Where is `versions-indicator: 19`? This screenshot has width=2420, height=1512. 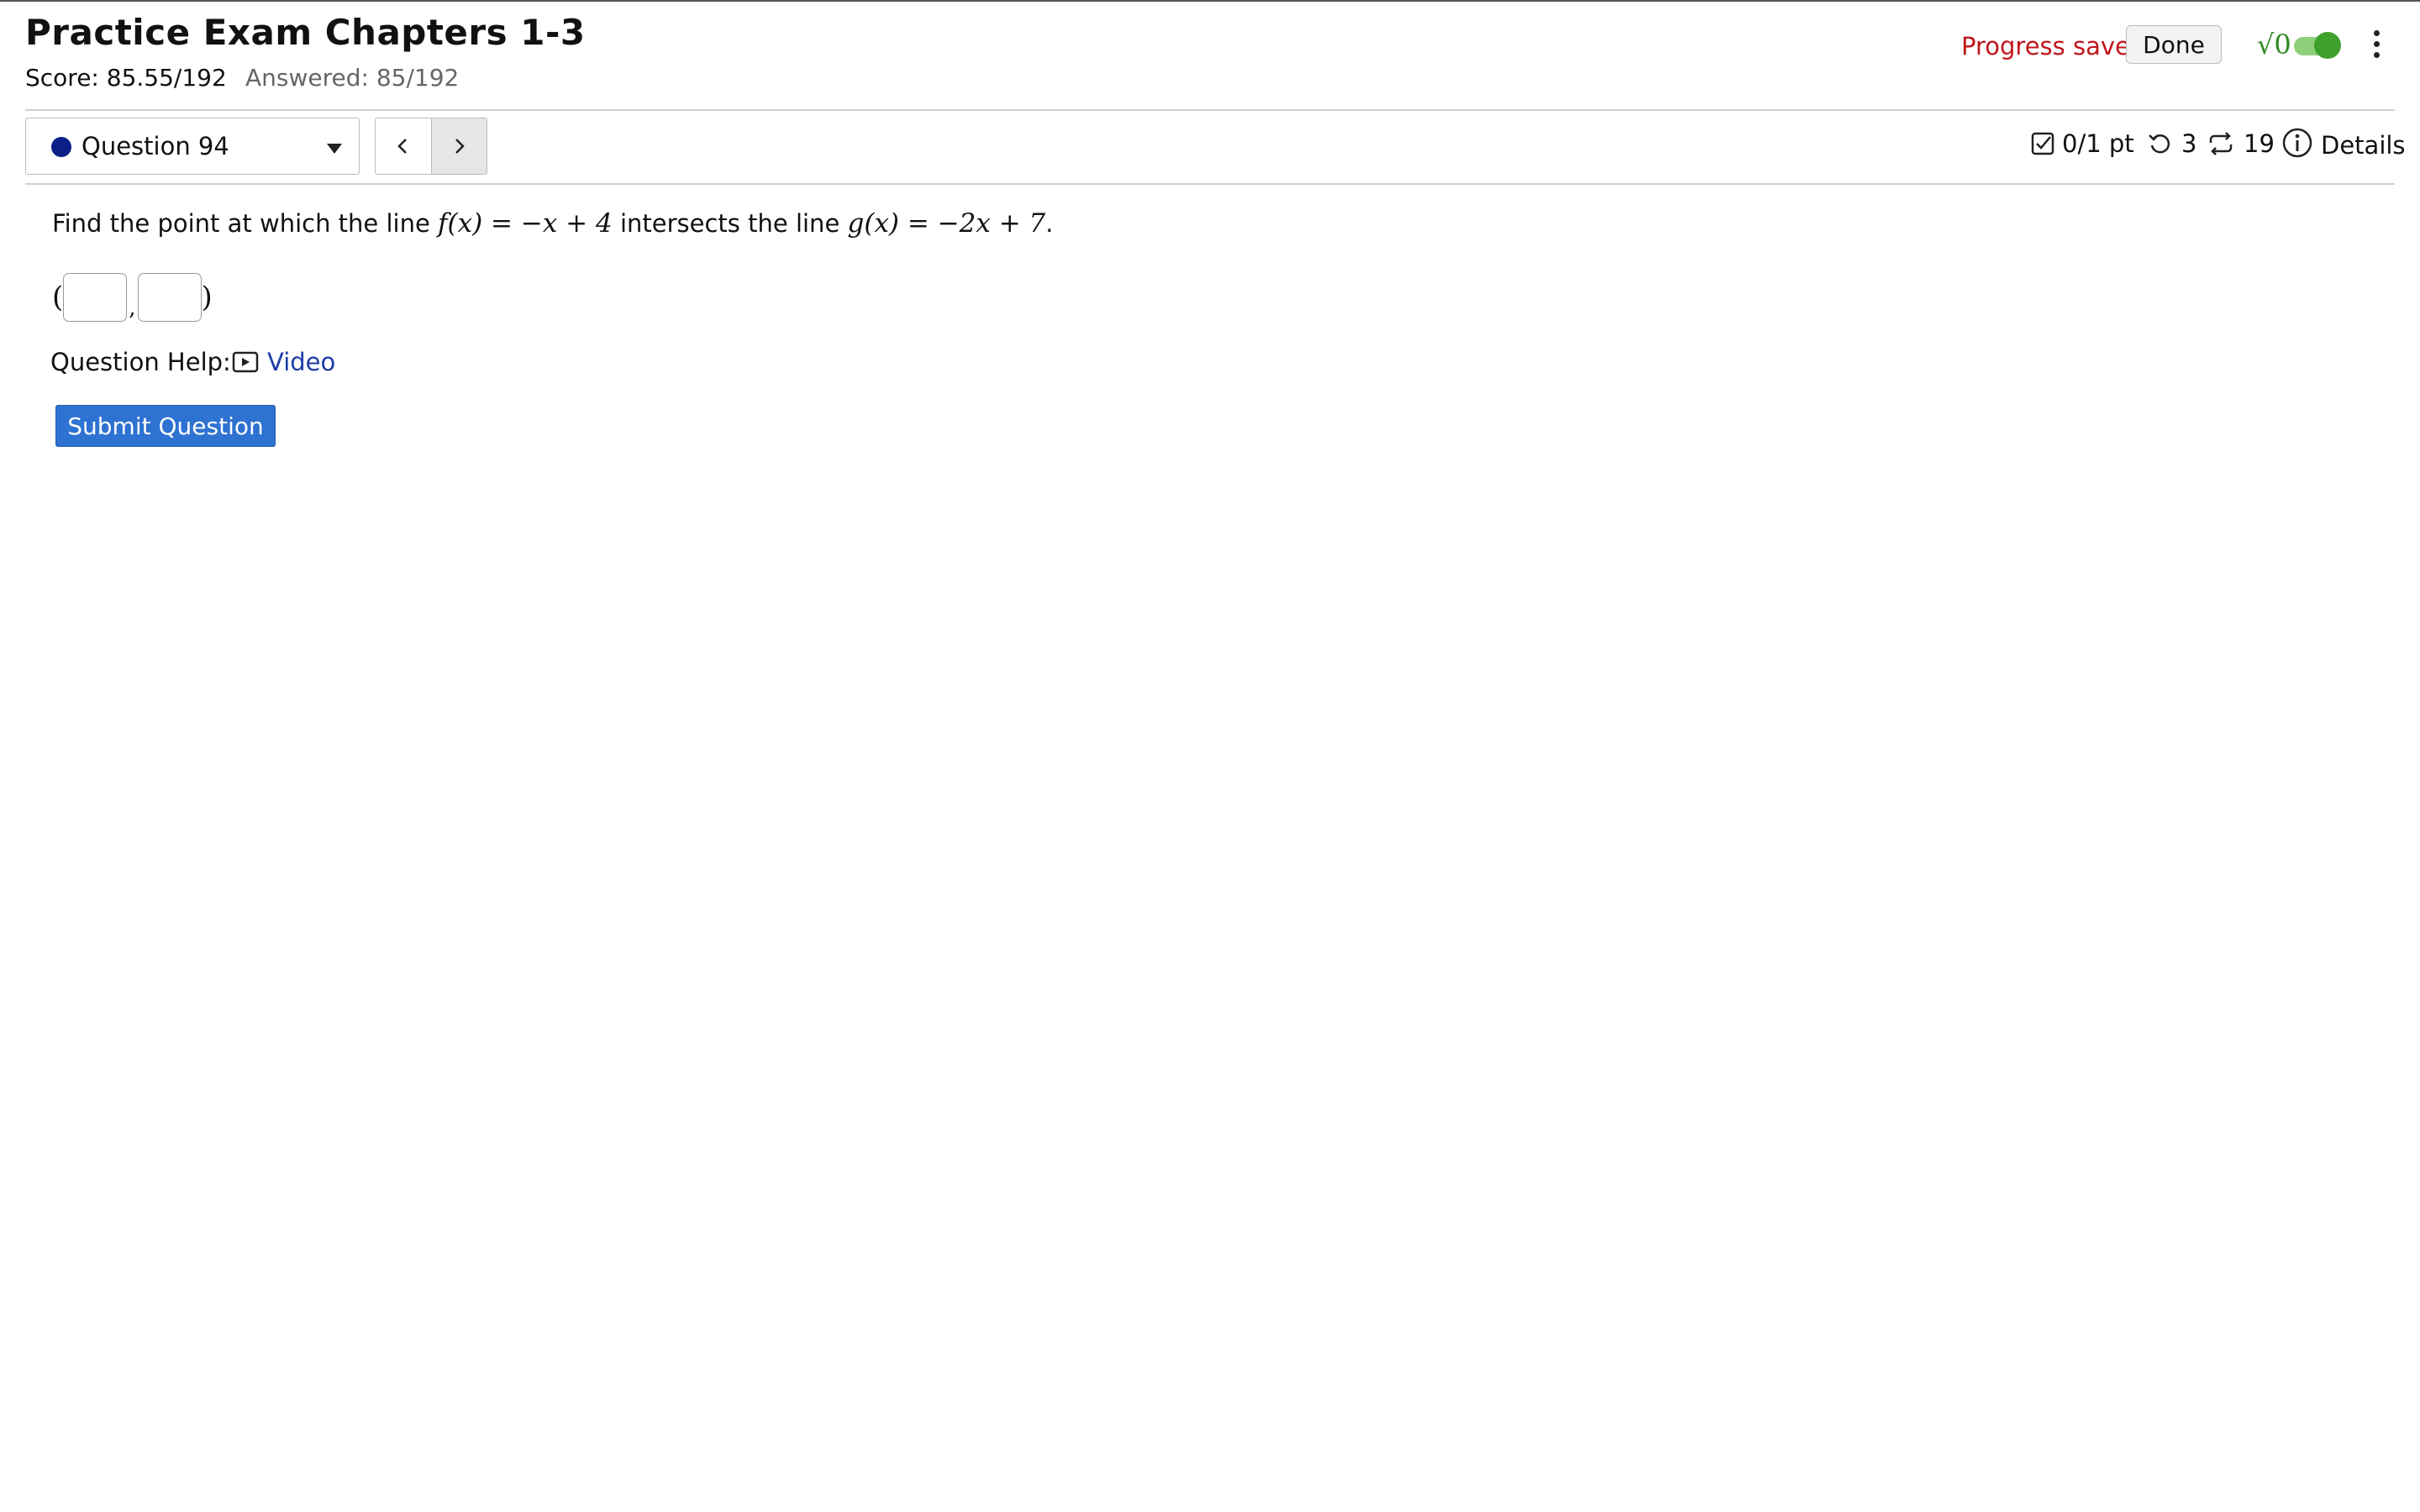 versions-indicator: 19 is located at coordinates (2241, 143).